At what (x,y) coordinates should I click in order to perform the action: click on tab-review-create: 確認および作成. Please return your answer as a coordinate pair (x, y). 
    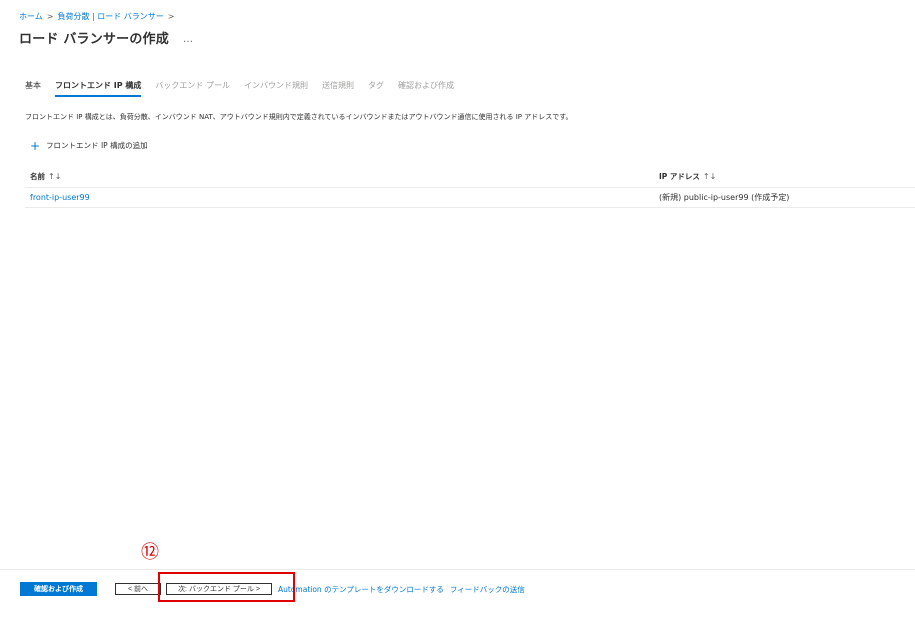
    Looking at the image, I should click on (426, 88).